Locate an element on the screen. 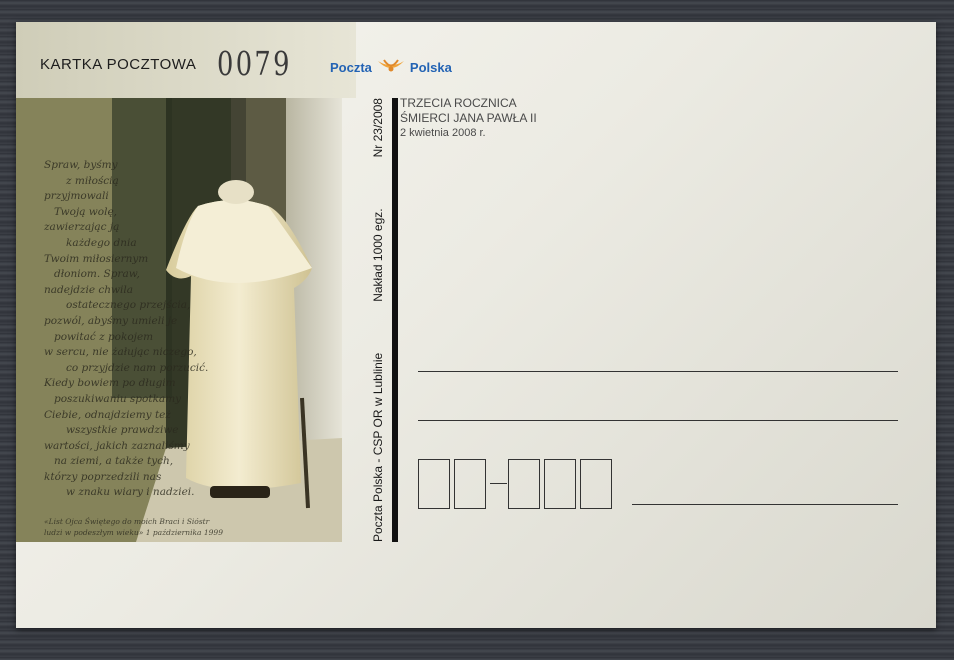 The height and width of the screenshot is (660, 954). issue-date: 2 kwietnia 2008 r. is located at coordinates (443, 133).